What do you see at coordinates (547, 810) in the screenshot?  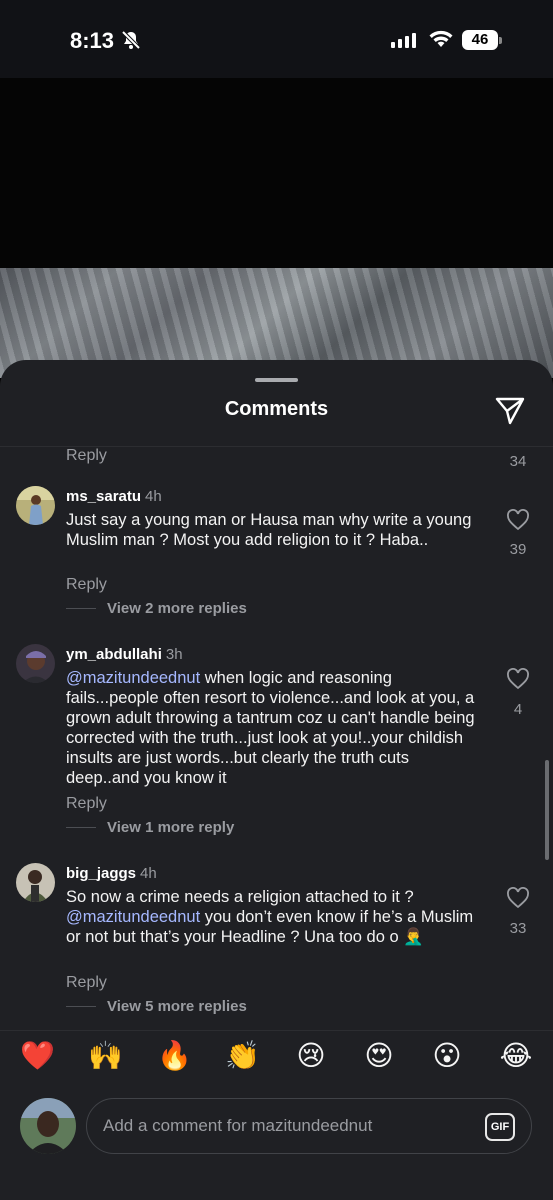 I see `scrollbar` at bounding box center [547, 810].